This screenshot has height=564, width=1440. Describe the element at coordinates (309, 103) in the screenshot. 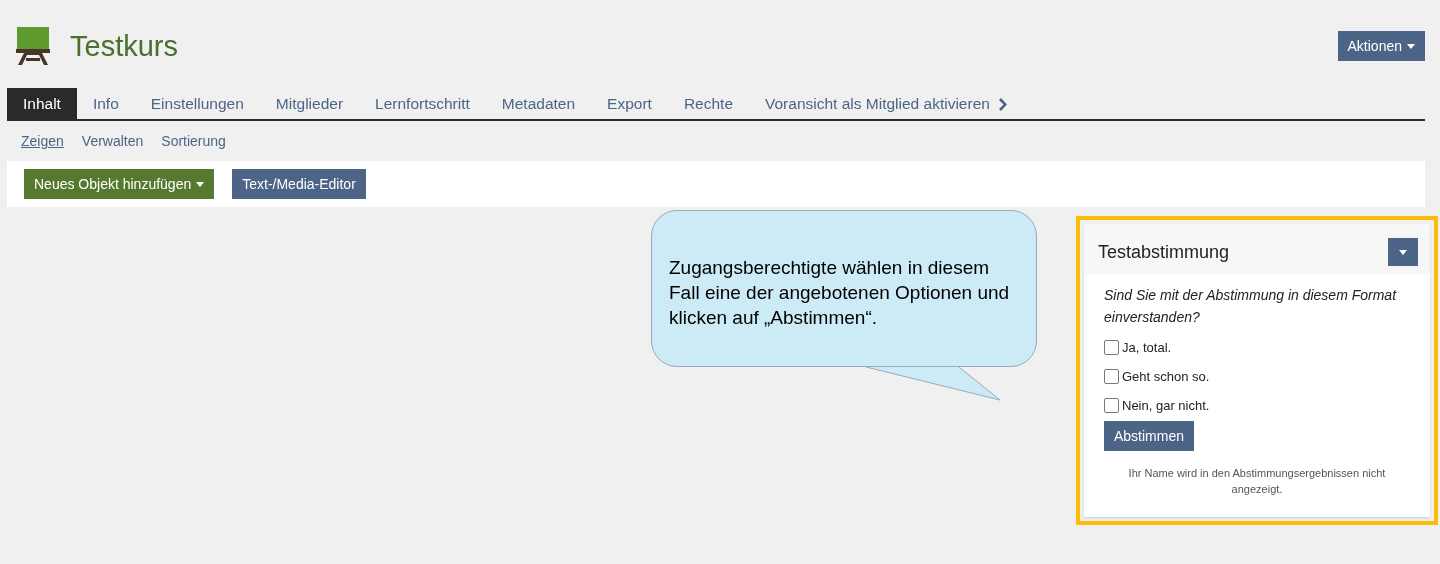

I see `tab: Mitglieder` at that location.